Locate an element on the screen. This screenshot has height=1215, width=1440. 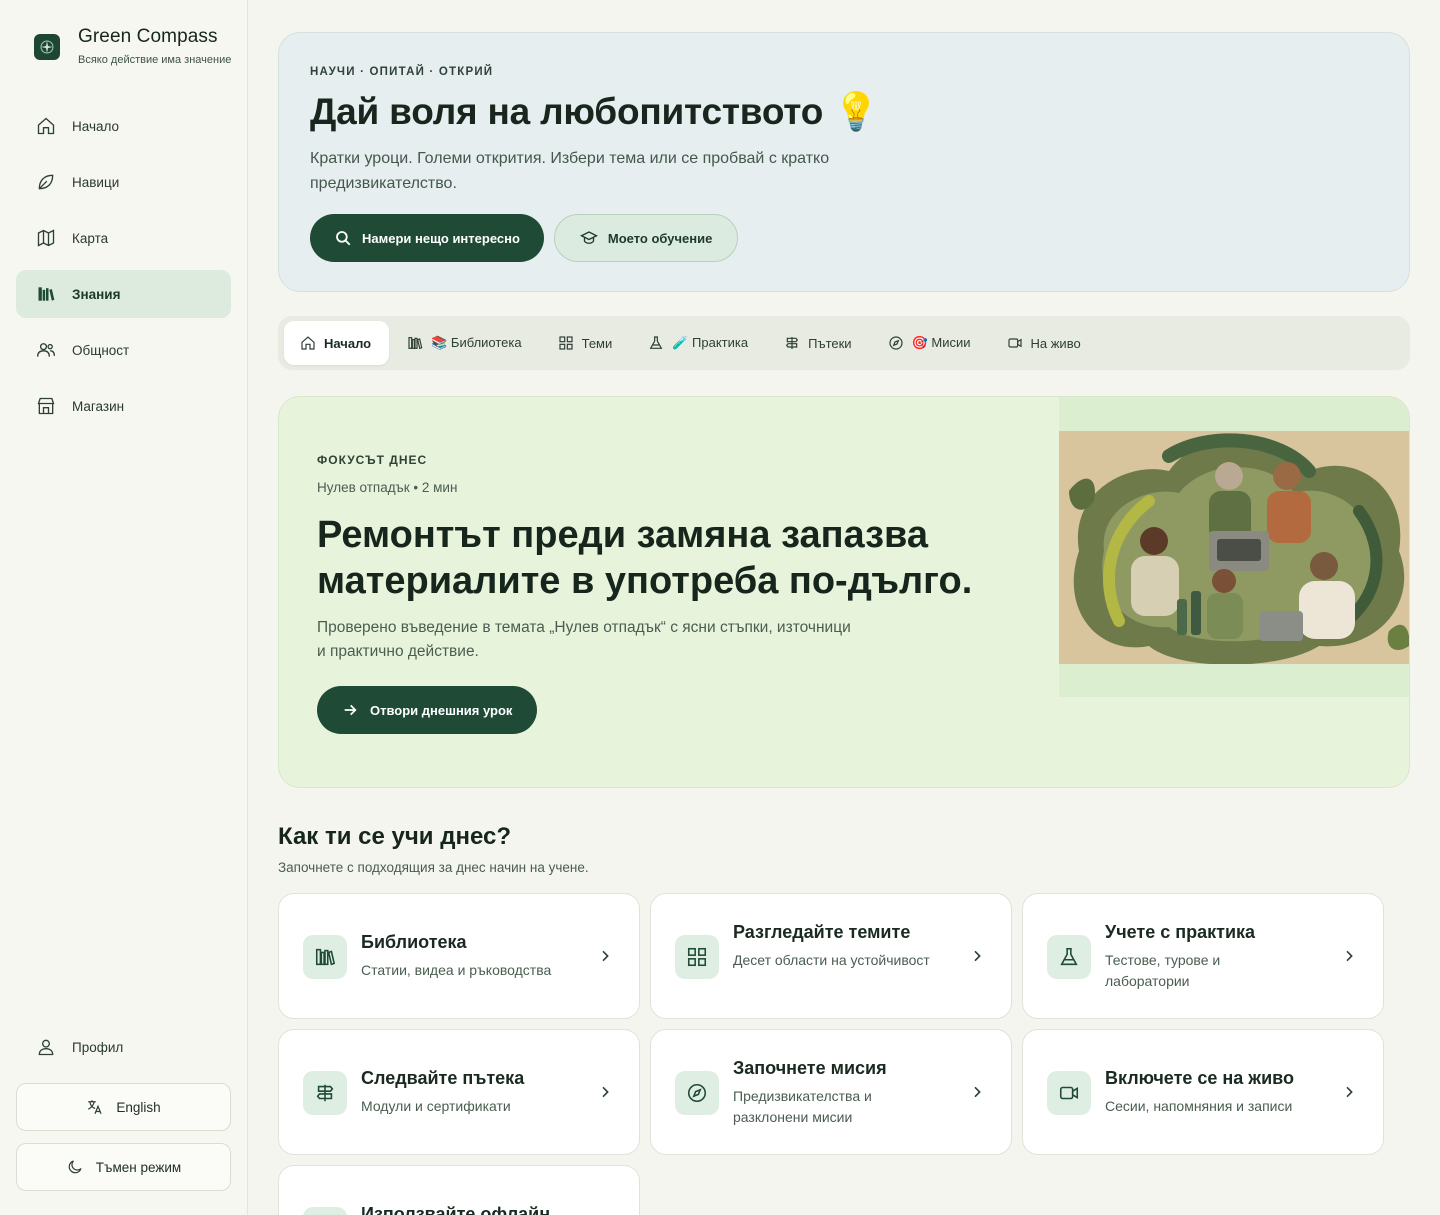
card-title: Разгледайте темите is located at coordinates (822, 932).